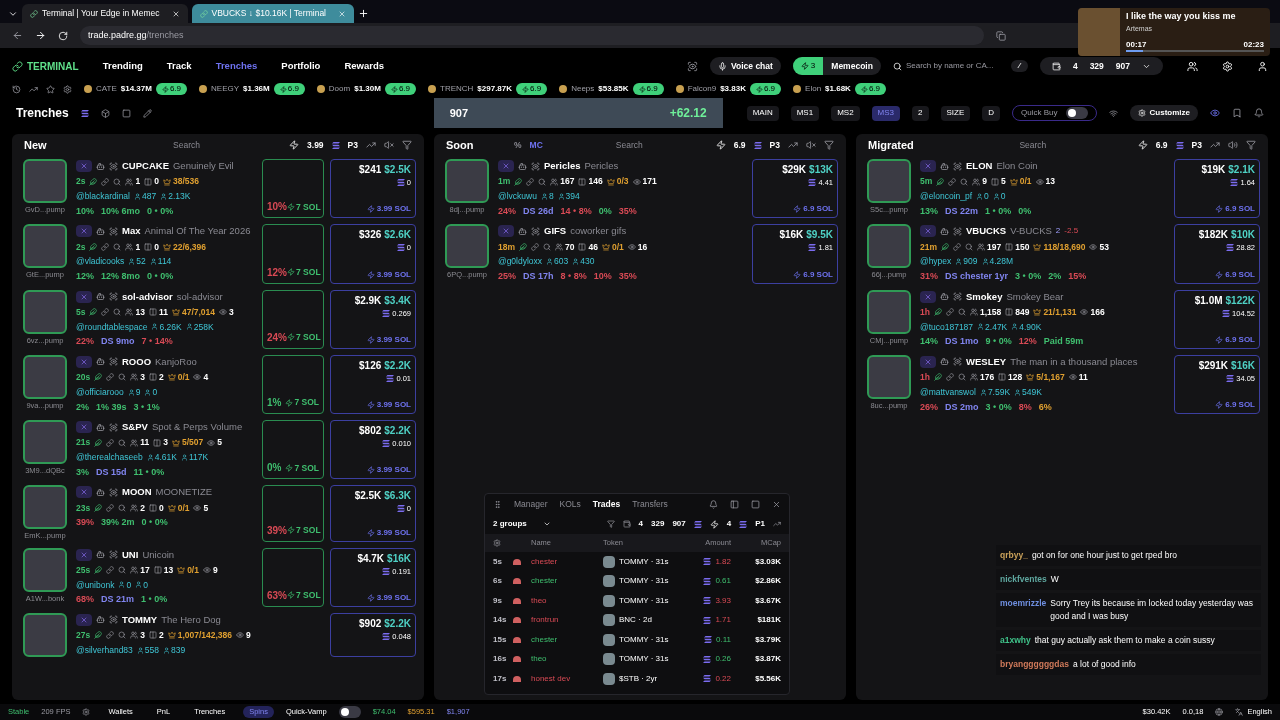 The width and height of the screenshot is (1280, 720). What do you see at coordinates (936, 261) in the screenshot?
I see `creator-handle: @hypex` at bounding box center [936, 261].